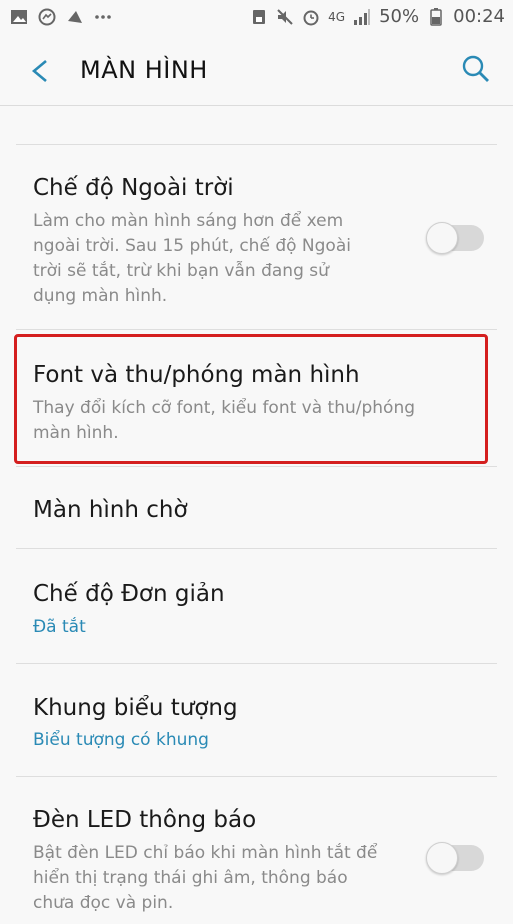  I want to click on list-item-icon-frames: Khung biểu tượng Biểu tượng có khung, so click(256, 720).